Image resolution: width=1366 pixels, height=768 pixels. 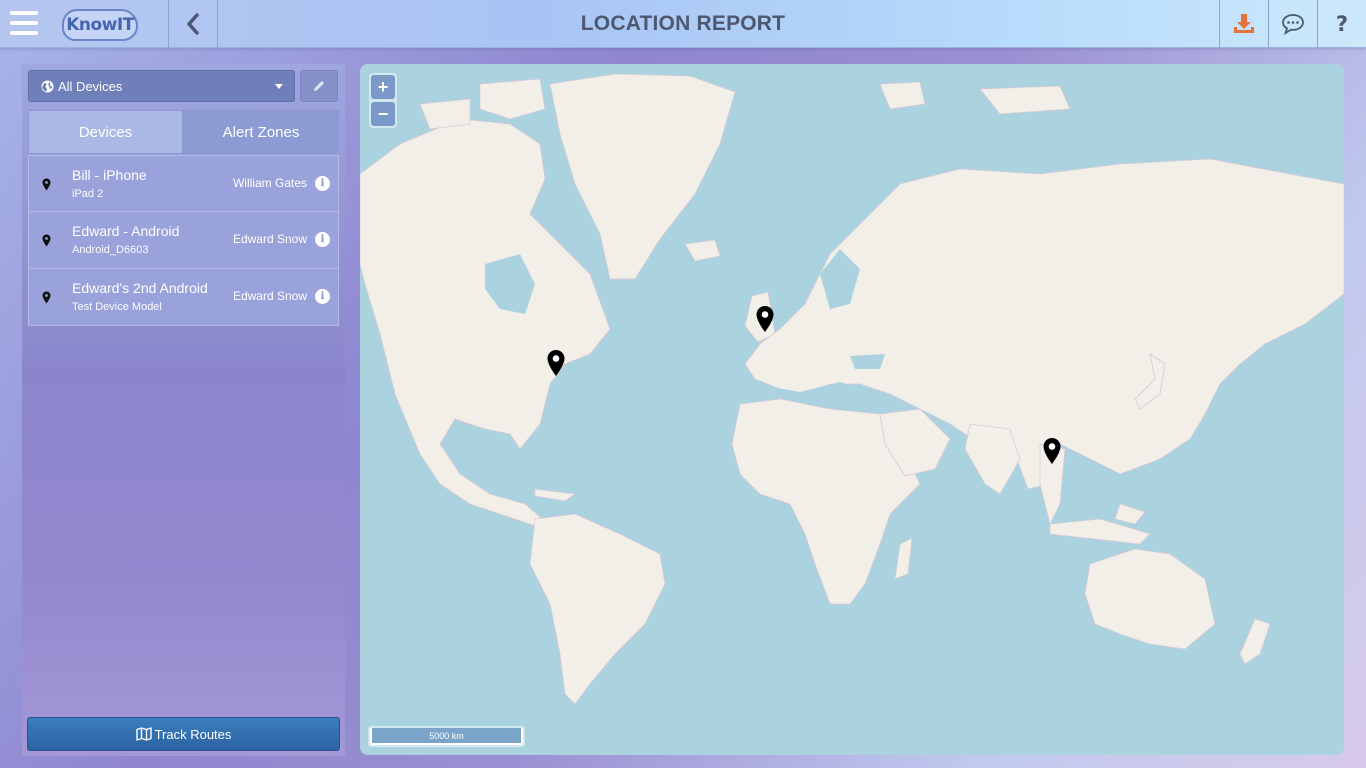 I want to click on download-button, so click(x=1244, y=24).